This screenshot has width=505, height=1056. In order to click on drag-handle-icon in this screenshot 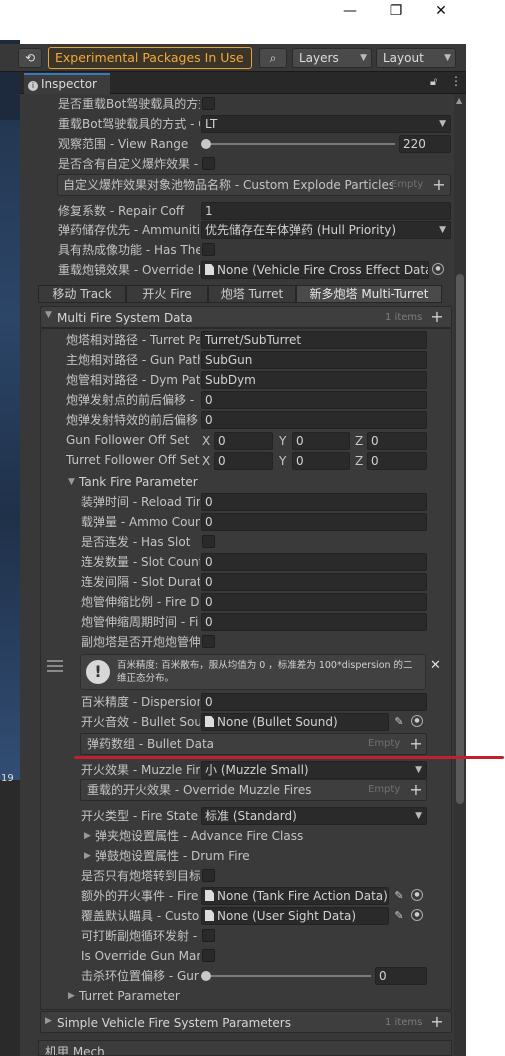, I will do `click(55, 666)`.